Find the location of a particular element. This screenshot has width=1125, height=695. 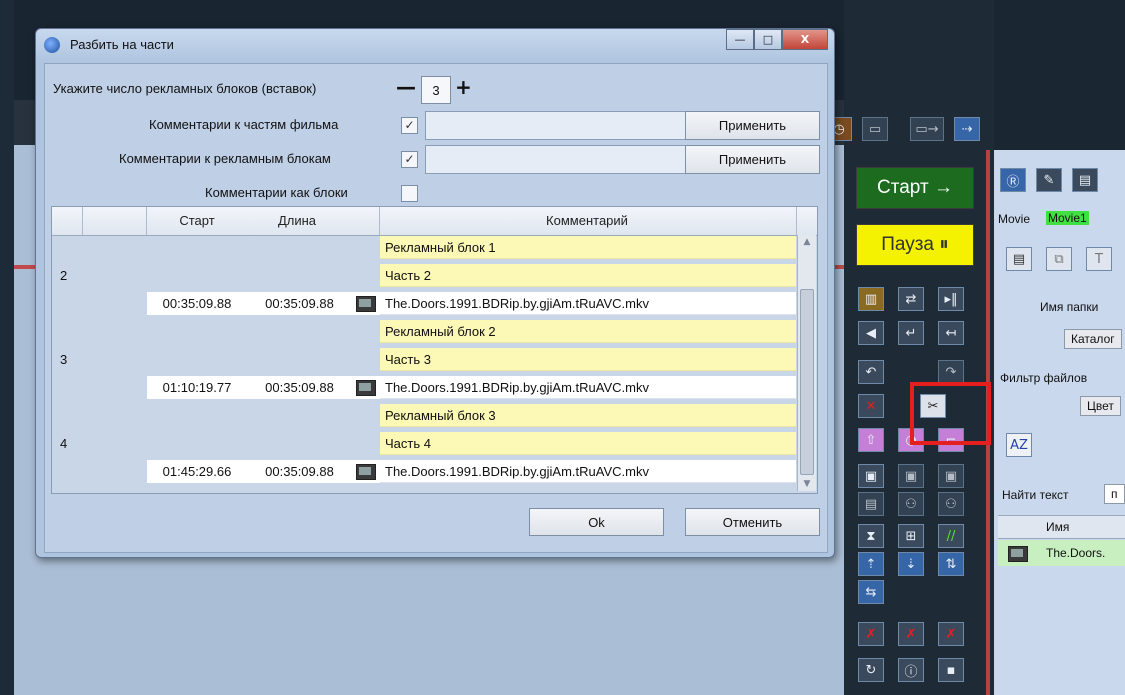

ad-block-comment: Рекламный блок 3 is located at coordinates (588, 415).